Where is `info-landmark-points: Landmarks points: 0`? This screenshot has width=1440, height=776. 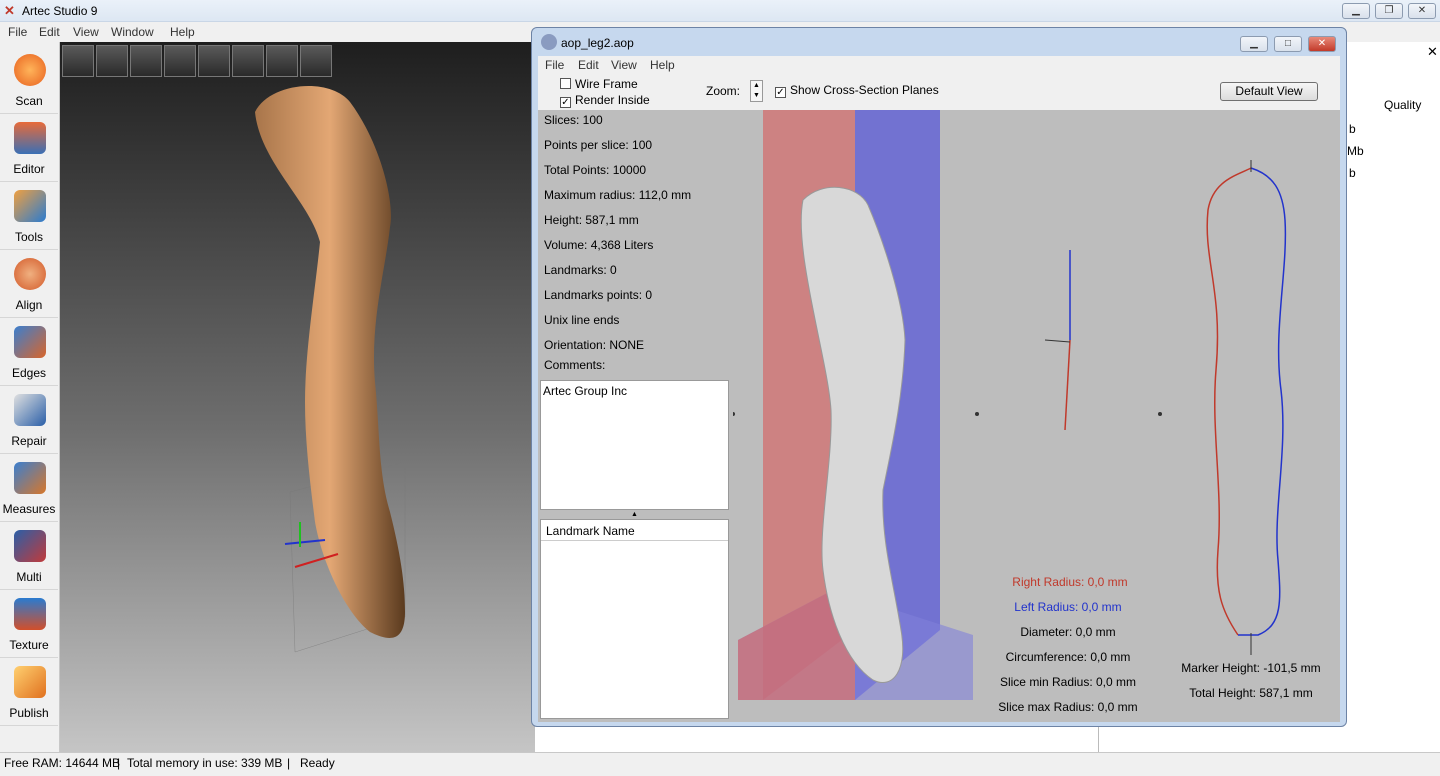
info-landmark-points: Landmarks points: 0 is located at coordinates (598, 295).